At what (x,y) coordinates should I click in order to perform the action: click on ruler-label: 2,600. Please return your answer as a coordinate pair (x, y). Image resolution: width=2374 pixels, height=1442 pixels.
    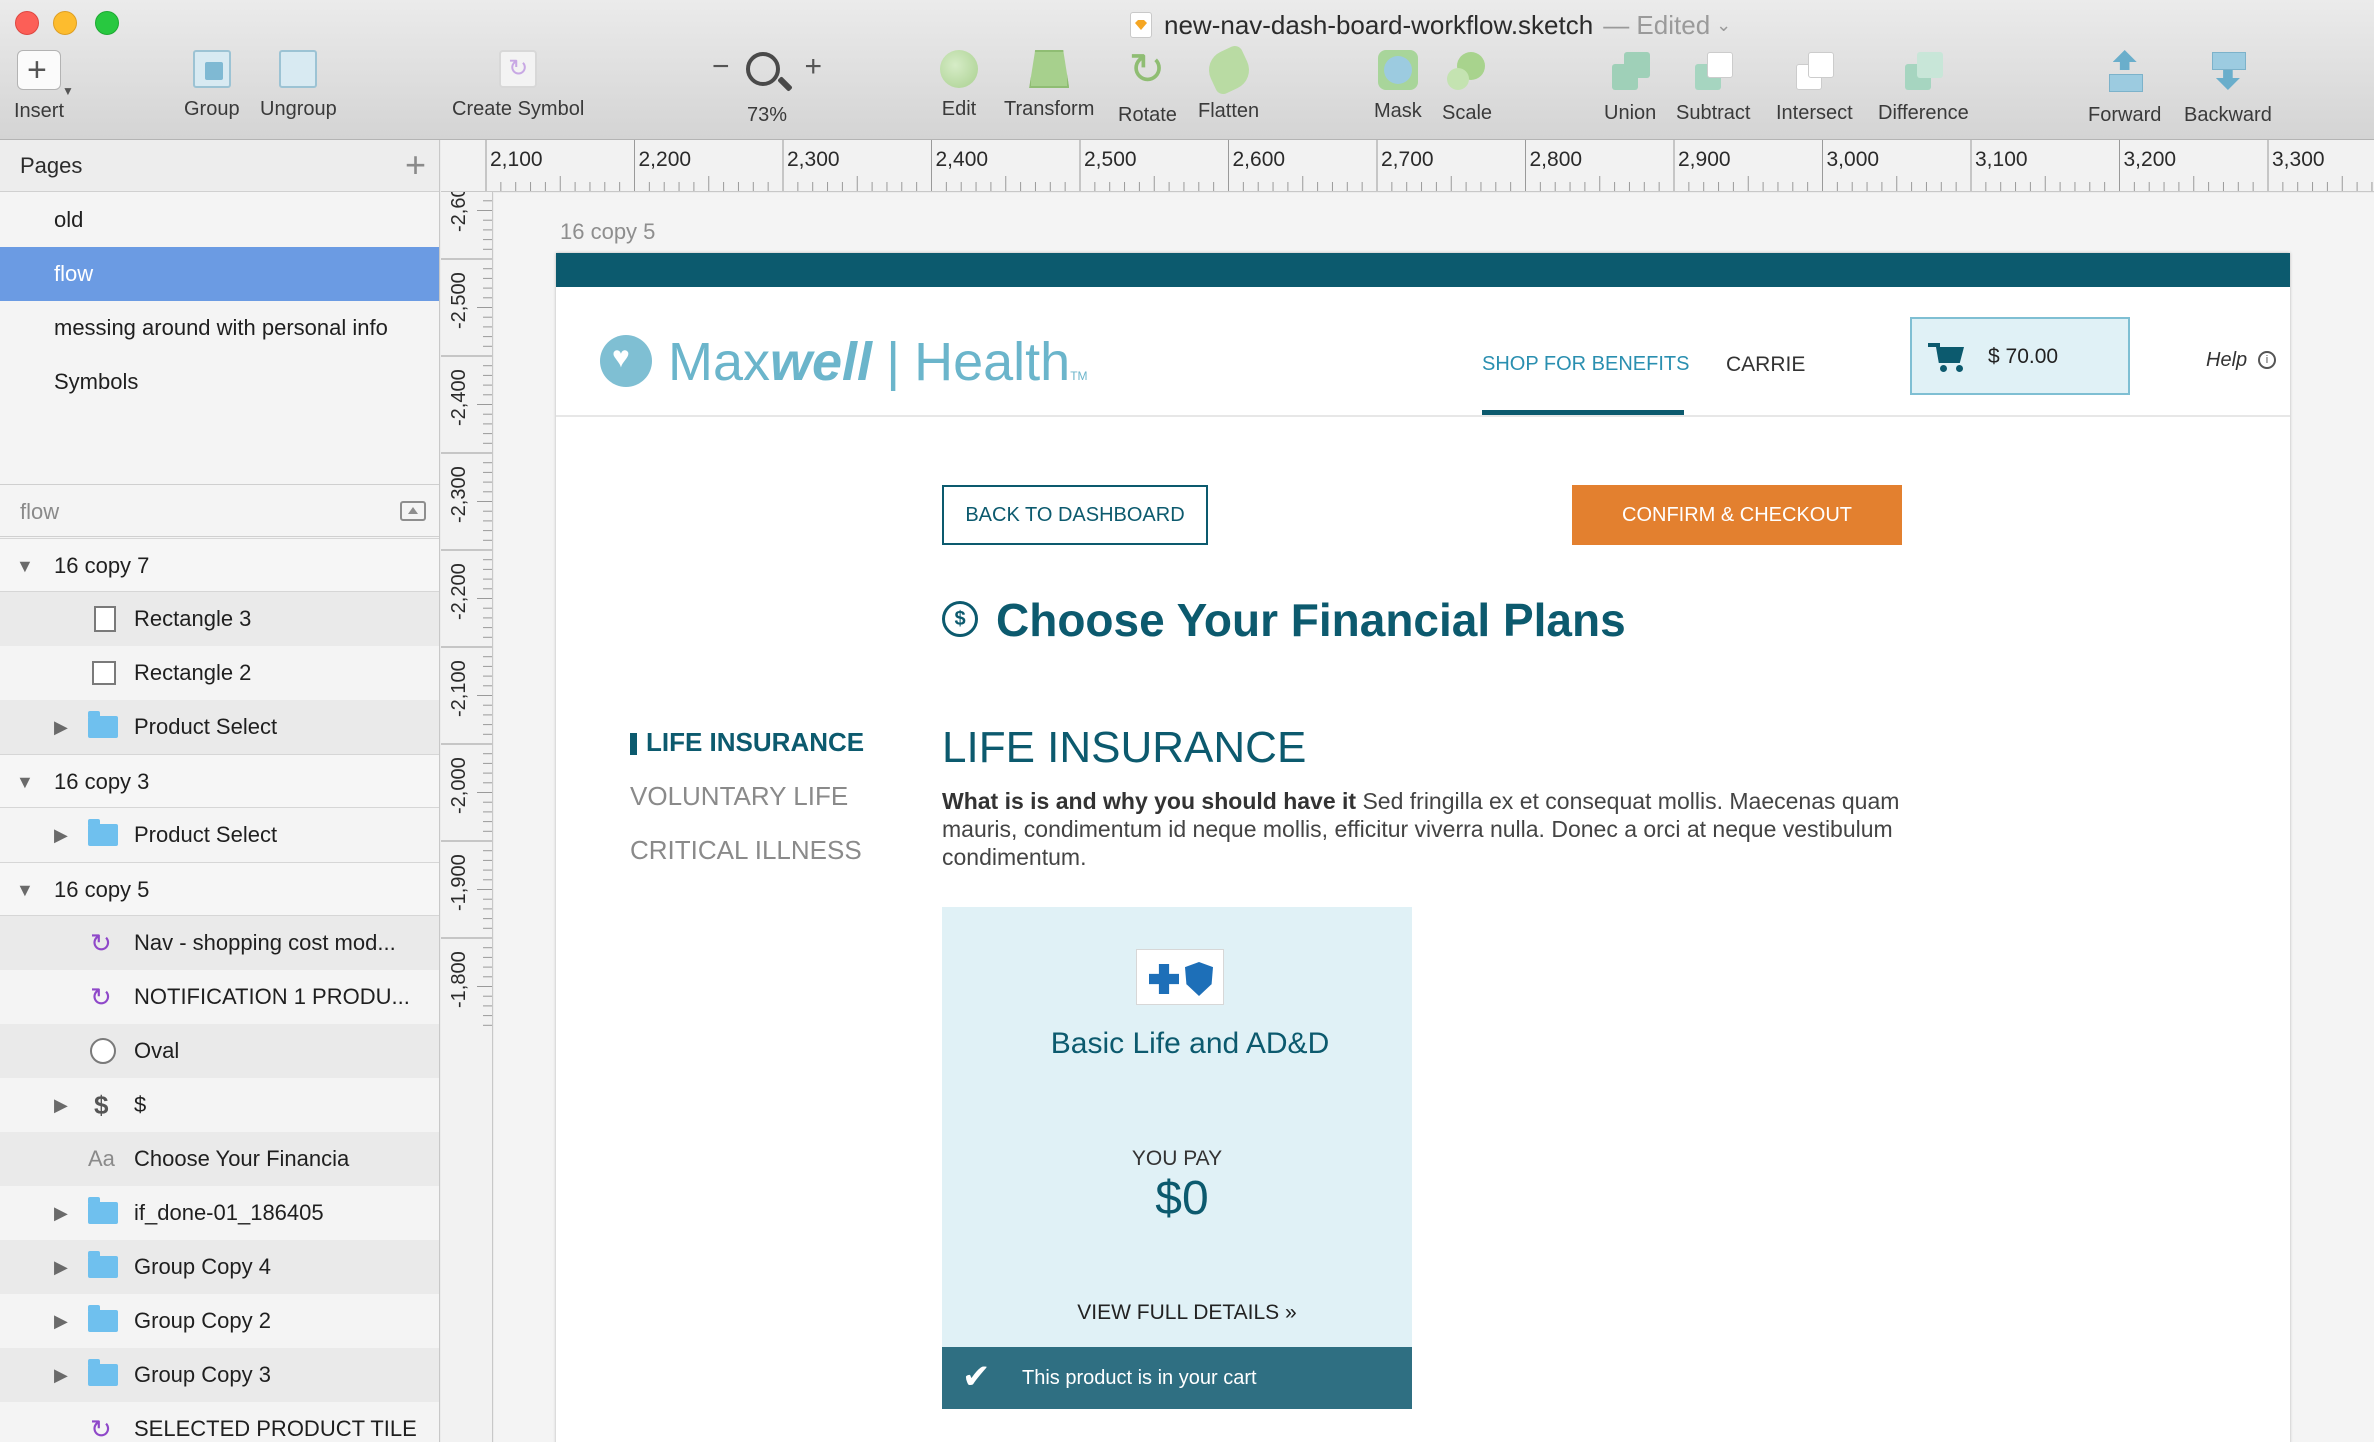
    Looking at the image, I should click on (1259, 159).